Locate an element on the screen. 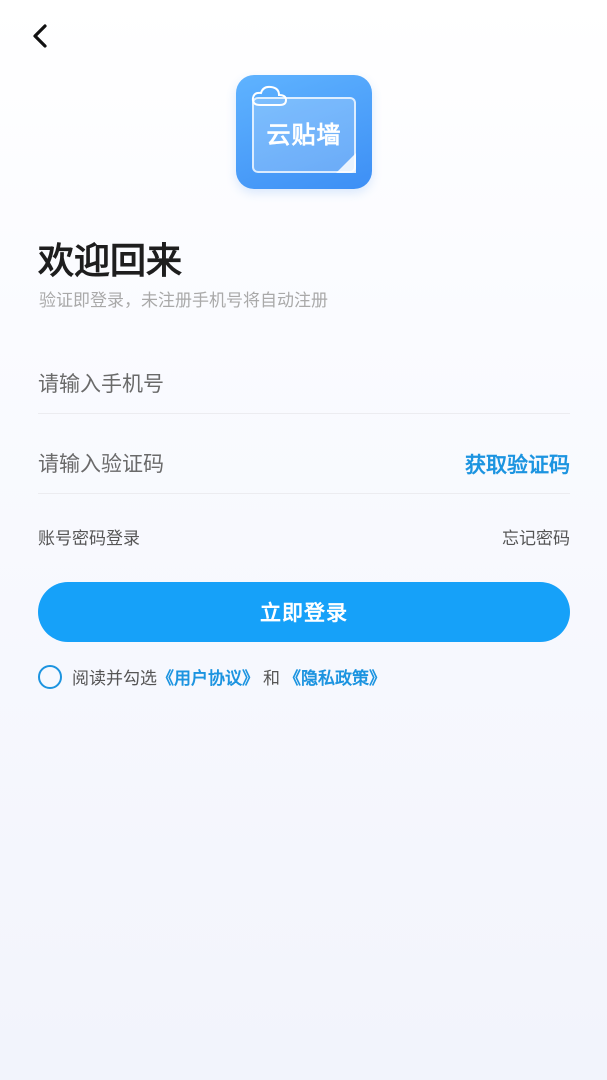  page-subtitle: 验证即登录，未注册手机号将自动注册 is located at coordinates (183, 301).